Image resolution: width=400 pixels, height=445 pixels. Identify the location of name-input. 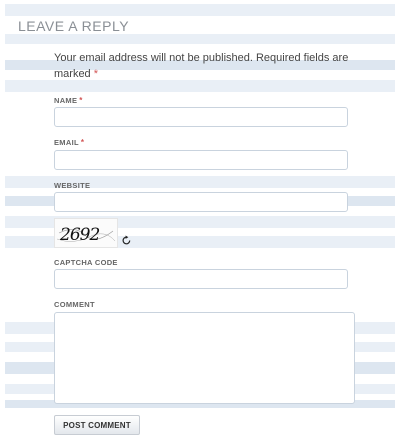
(201, 117).